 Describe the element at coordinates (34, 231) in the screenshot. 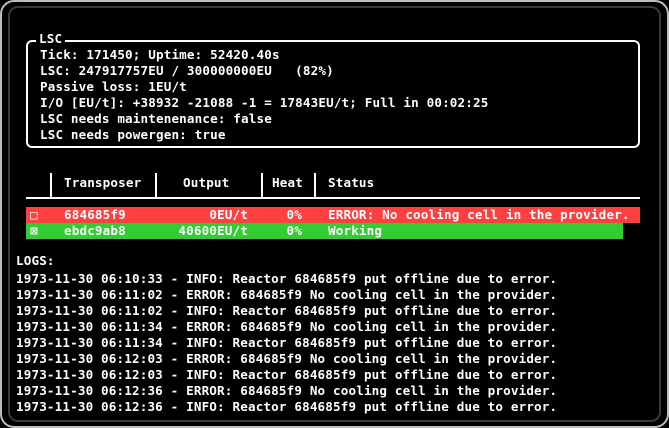

I see `row-checkbox: ⊠` at that location.